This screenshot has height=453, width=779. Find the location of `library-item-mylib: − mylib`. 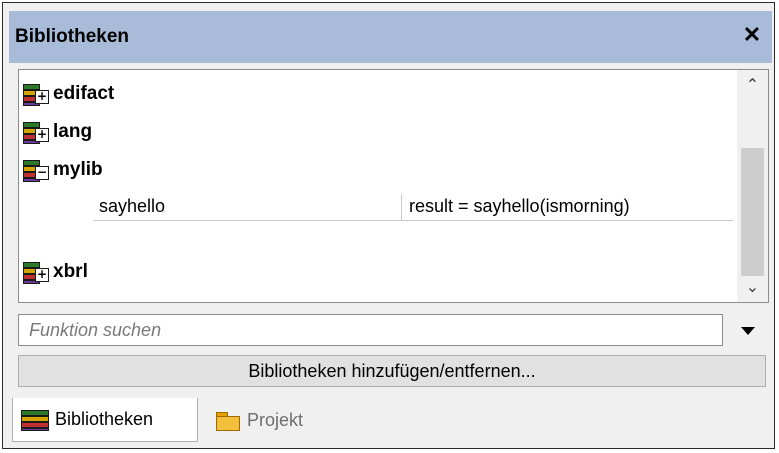

library-item-mylib: − mylib is located at coordinates (63, 170).